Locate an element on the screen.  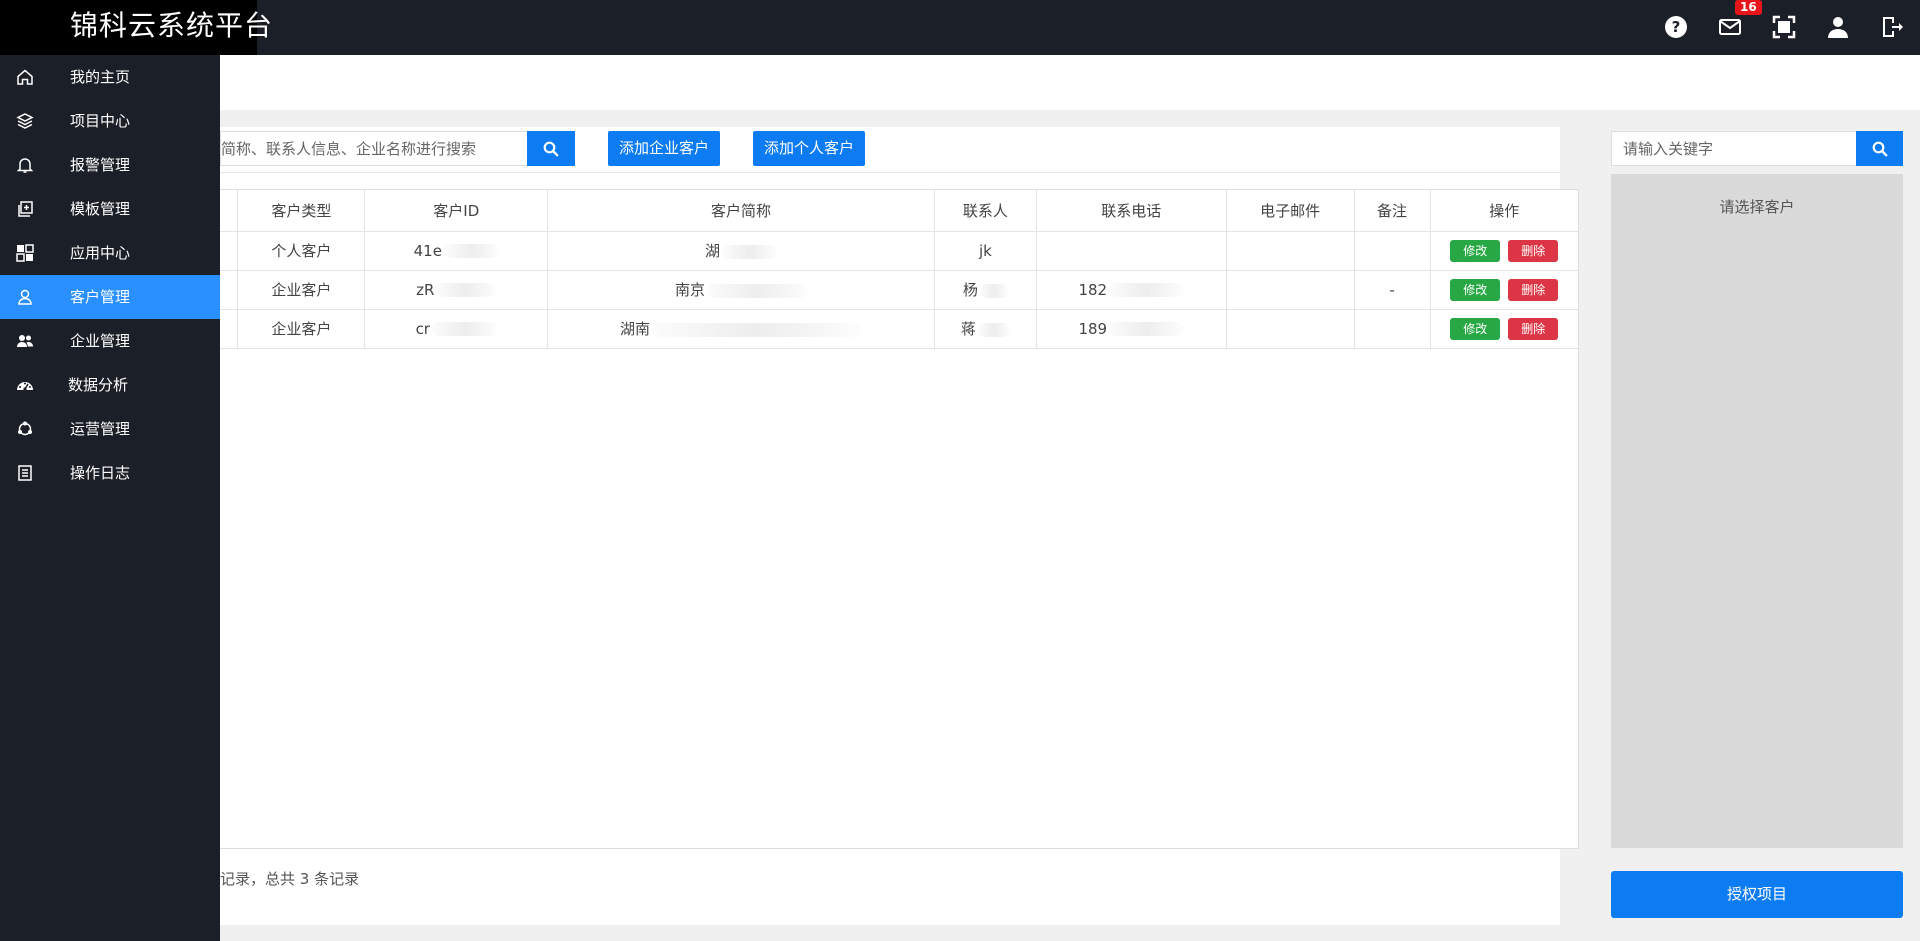
home-icon is located at coordinates (25, 77).